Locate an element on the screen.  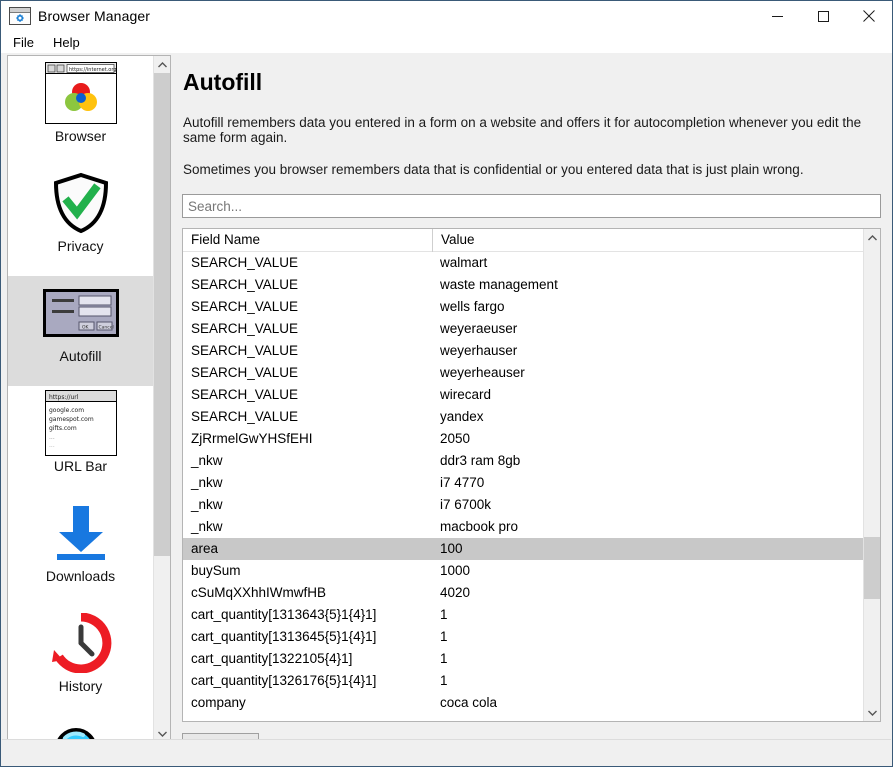
cell-value: waste management is located at coordinates (499, 284).